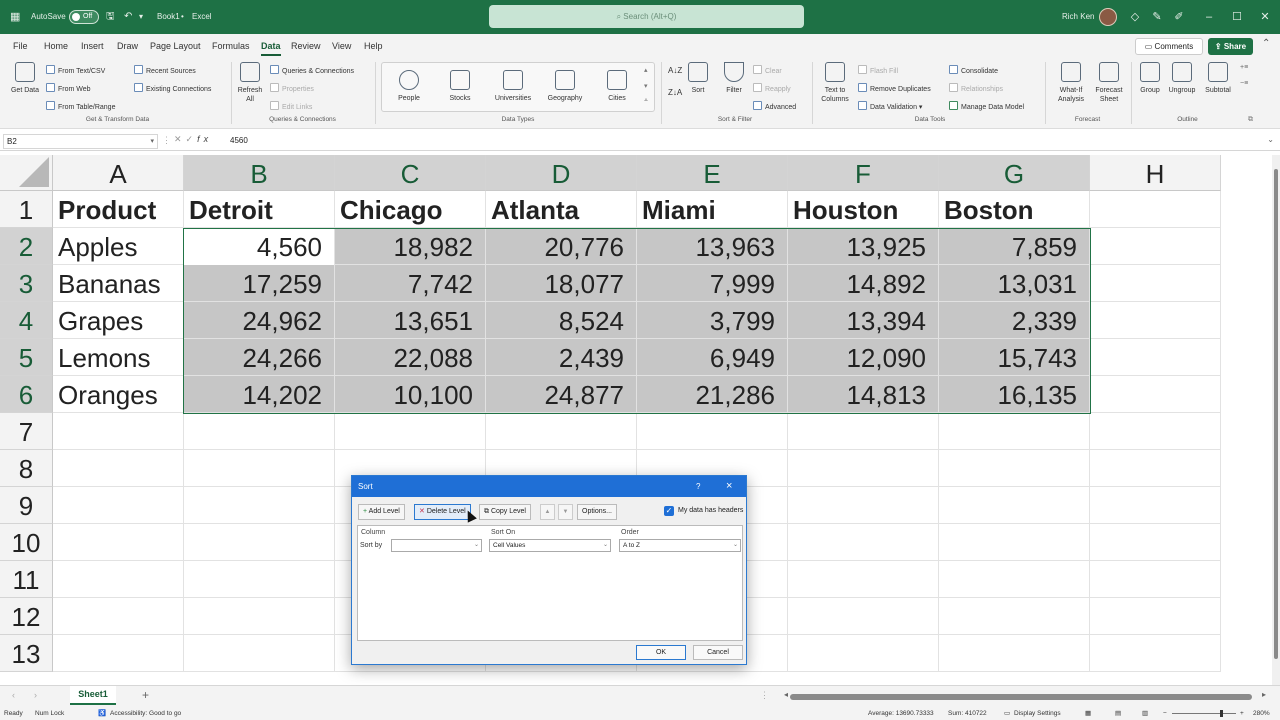  What do you see at coordinates (712, 209) in the screenshot?
I see `header-cell: Miami` at bounding box center [712, 209].